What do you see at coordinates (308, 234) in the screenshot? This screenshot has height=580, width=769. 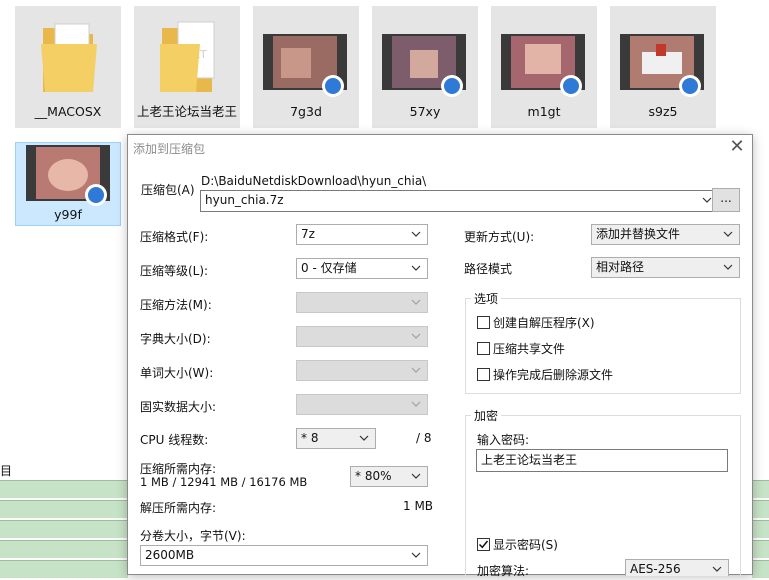 I see `format-value: 7z` at bounding box center [308, 234].